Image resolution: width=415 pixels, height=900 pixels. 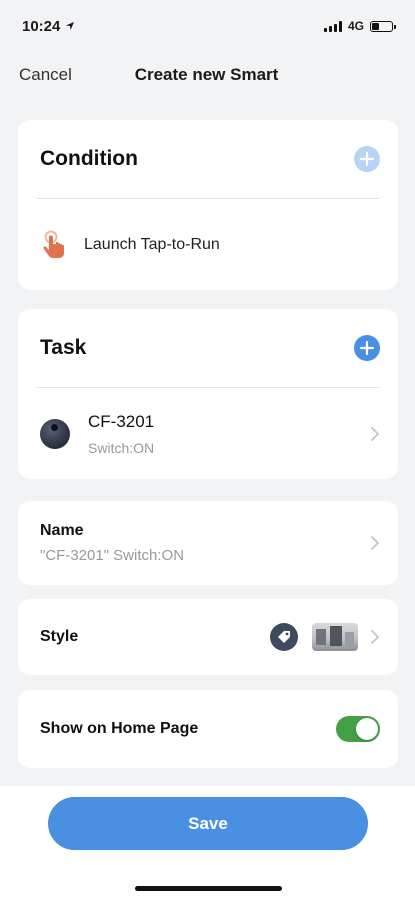 I want to click on show-on-home-row: Show on Home Page, so click(x=208, y=729).